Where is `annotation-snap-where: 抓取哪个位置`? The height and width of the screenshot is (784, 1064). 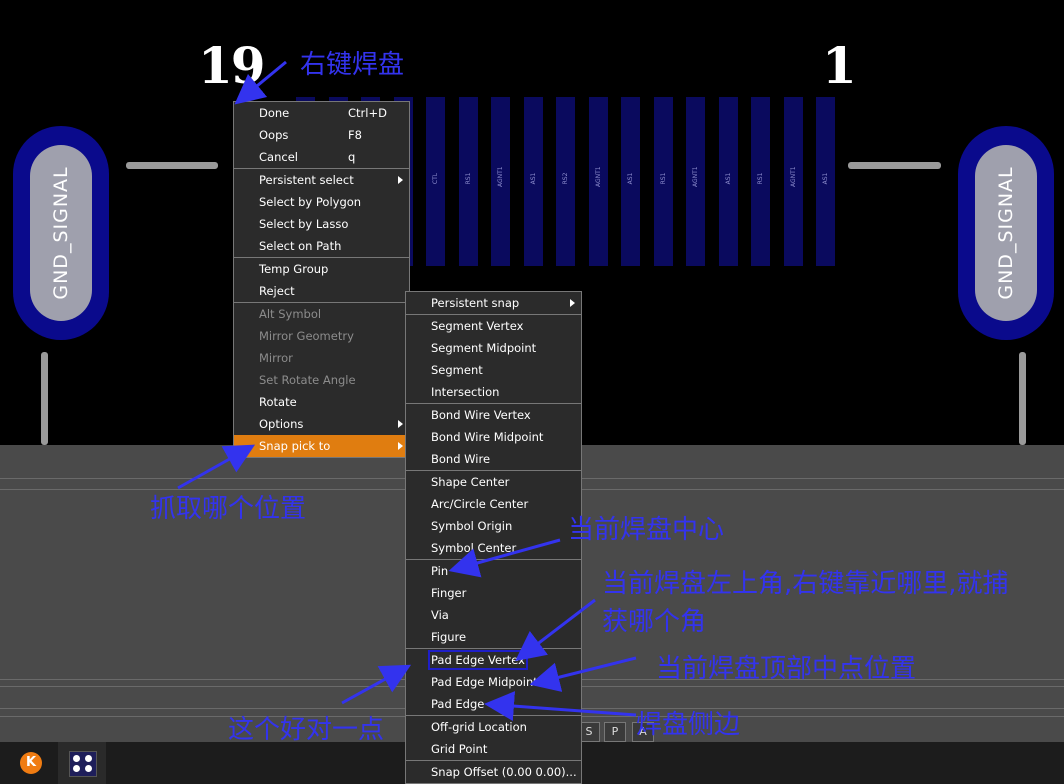 annotation-snap-where: 抓取哪个位置 is located at coordinates (228, 509).